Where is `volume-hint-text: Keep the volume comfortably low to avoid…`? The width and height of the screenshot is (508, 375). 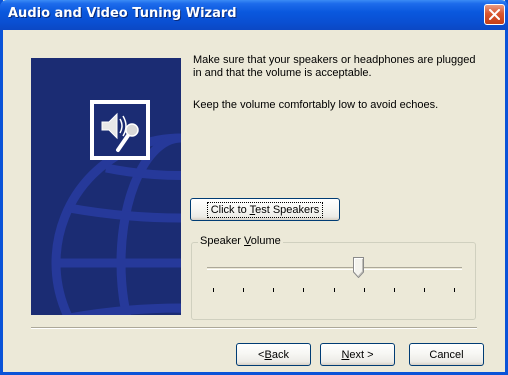 volume-hint-text: Keep the volume comfortably low to avoid… is located at coordinates (316, 105).